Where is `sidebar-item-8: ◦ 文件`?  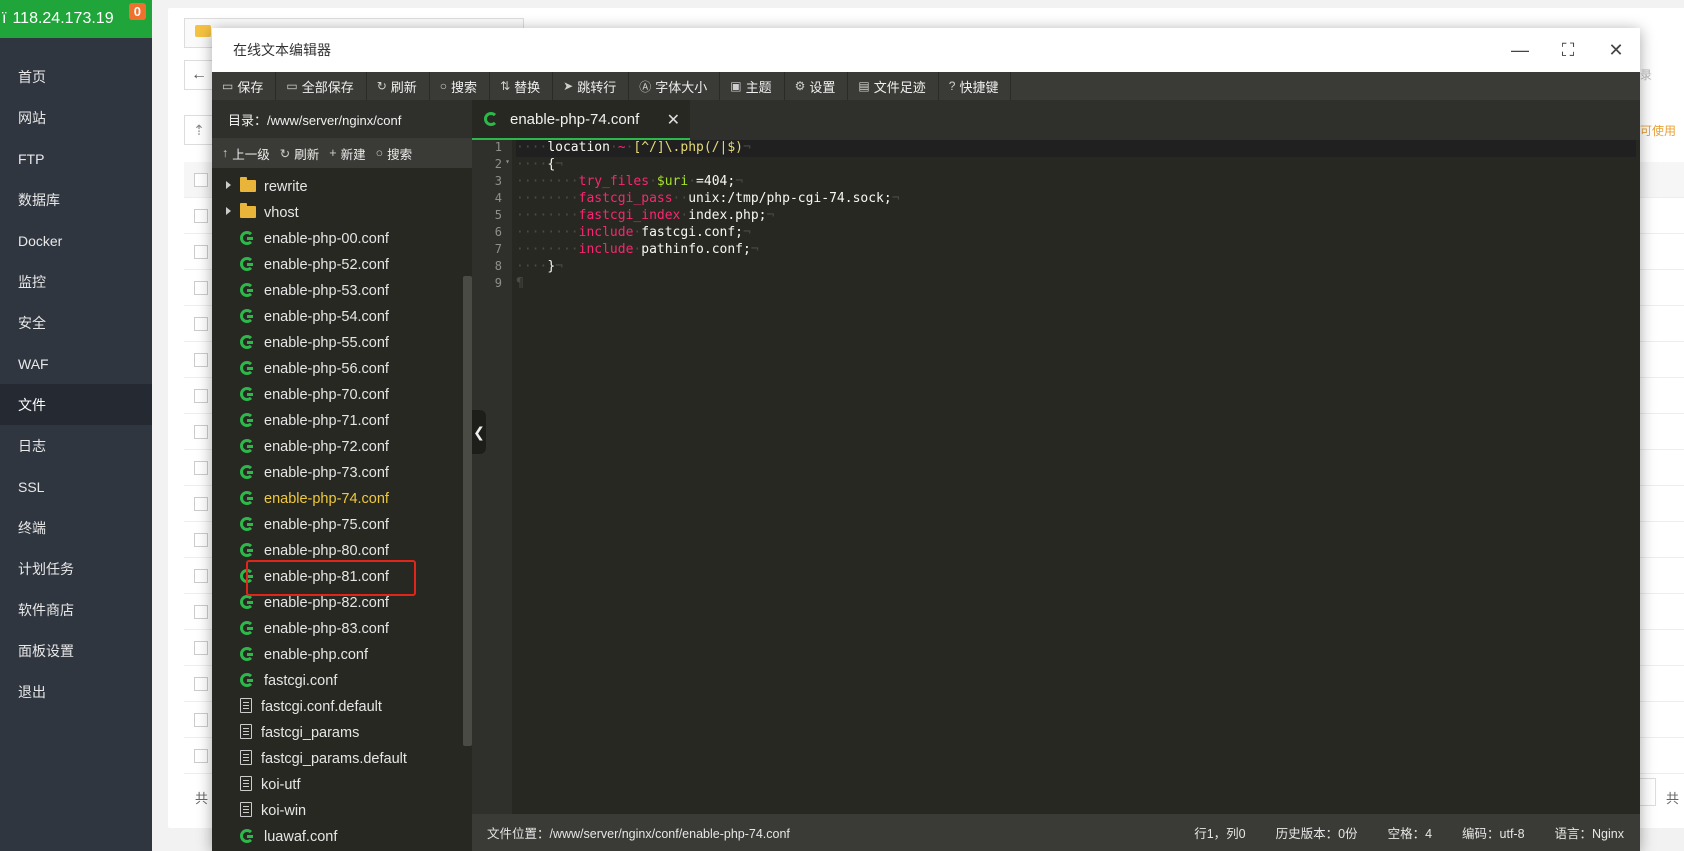
sidebar-item-8: ◦ 文件 is located at coordinates (76, 404).